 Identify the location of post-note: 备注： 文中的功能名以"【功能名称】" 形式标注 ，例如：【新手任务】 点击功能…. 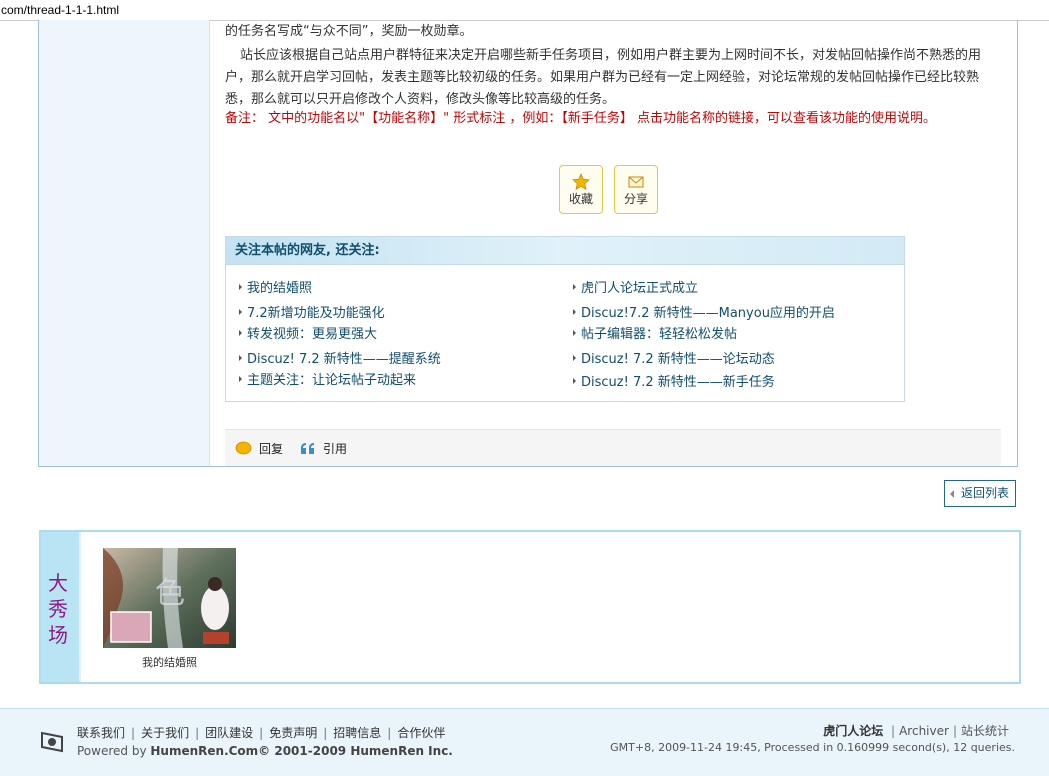
(580, 118).